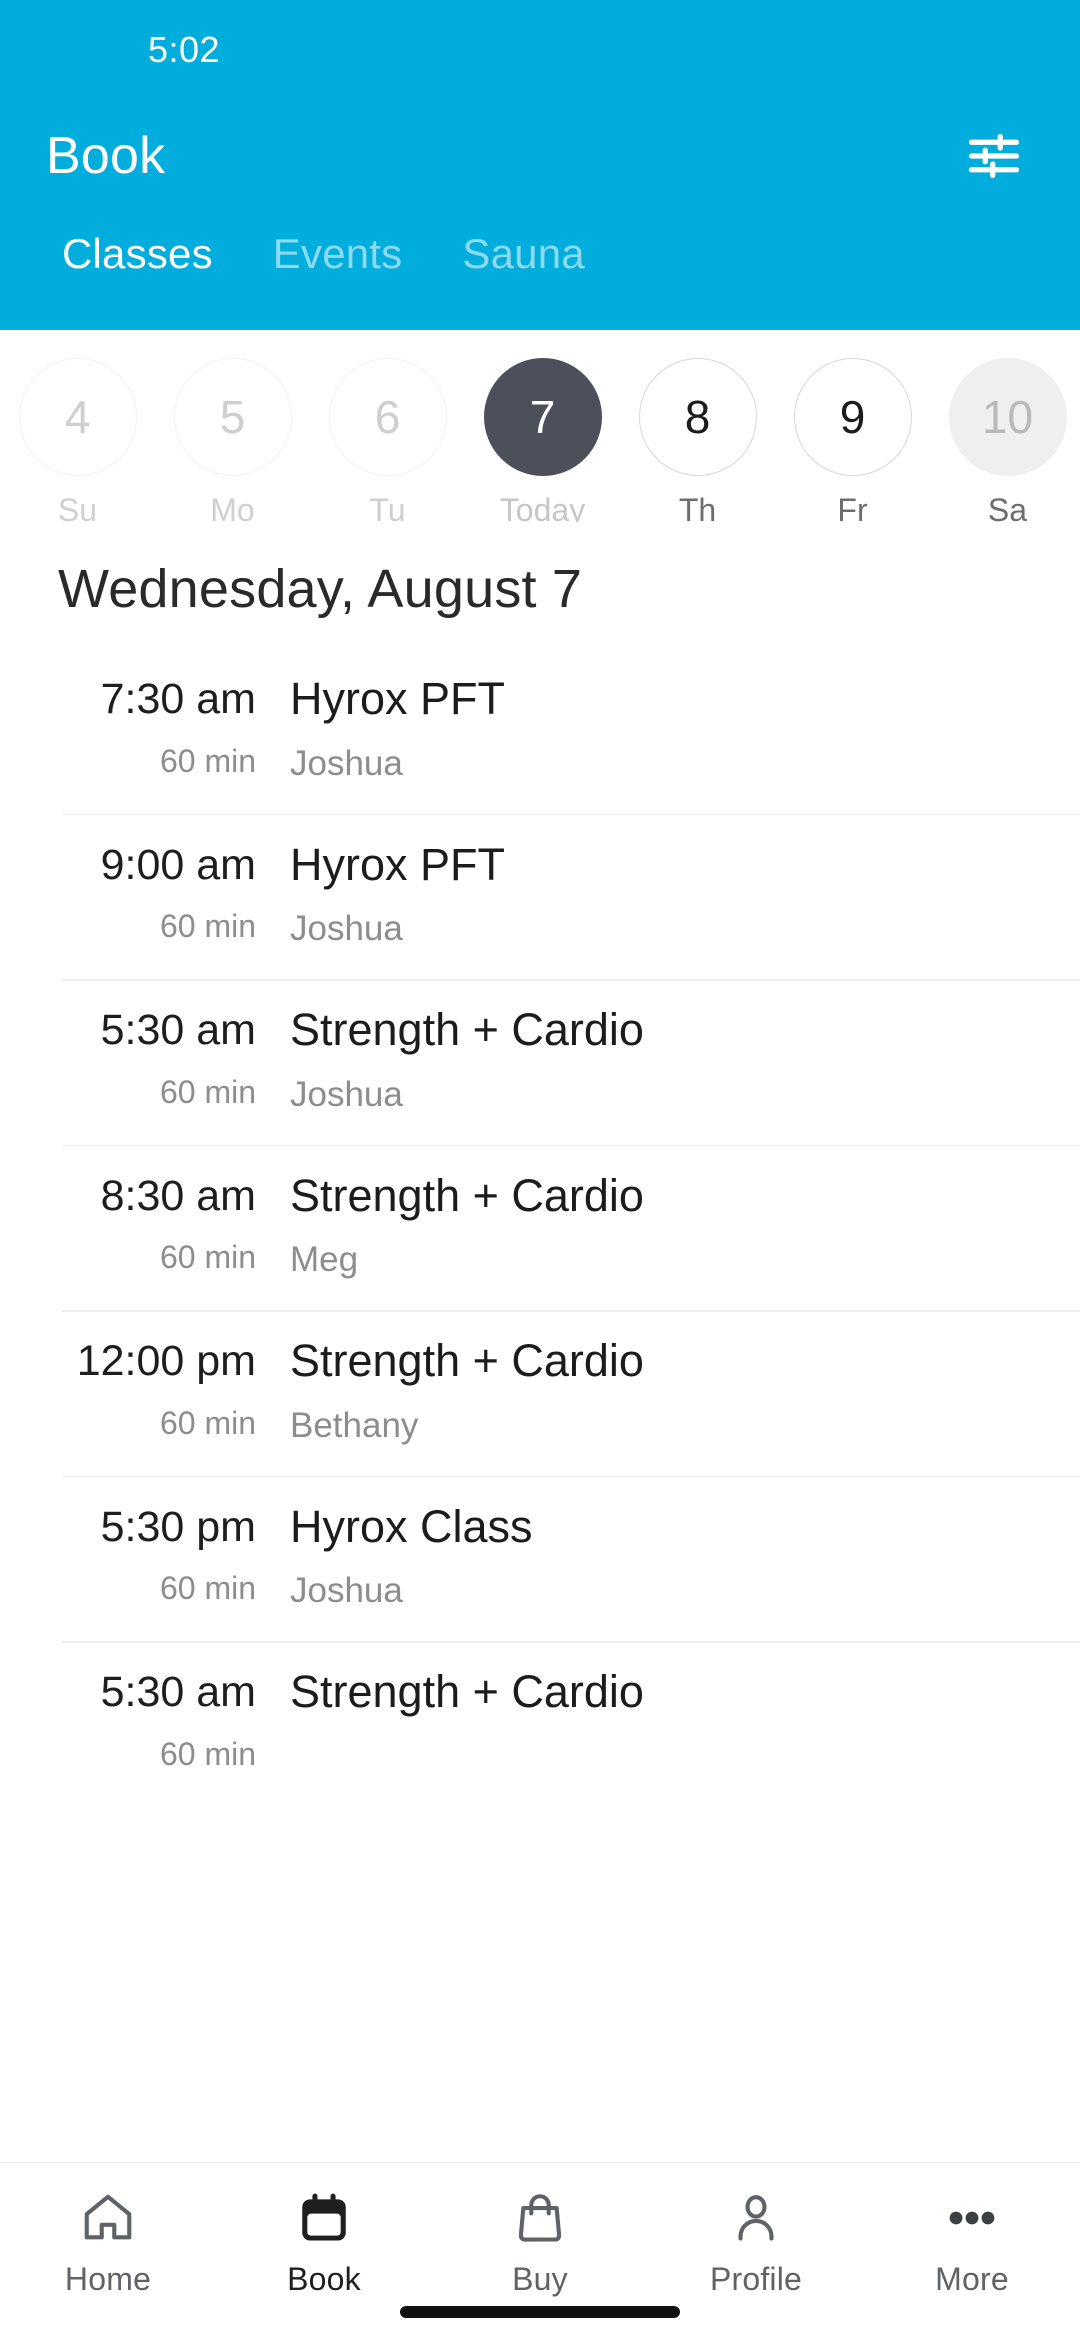  I want to click on title-bar: Book, so click(540, 156).